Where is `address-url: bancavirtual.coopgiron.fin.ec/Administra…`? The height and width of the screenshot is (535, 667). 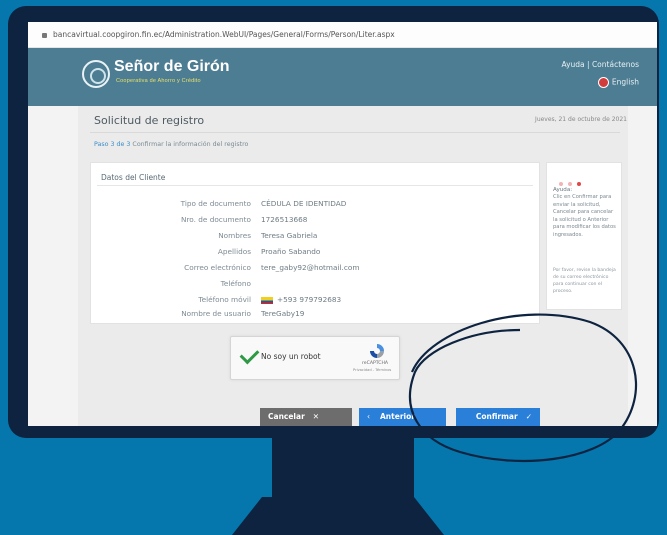
address-url: bancavirtual.coopgiron.fin.ec/Administra… is located at coordinates (224, 34).